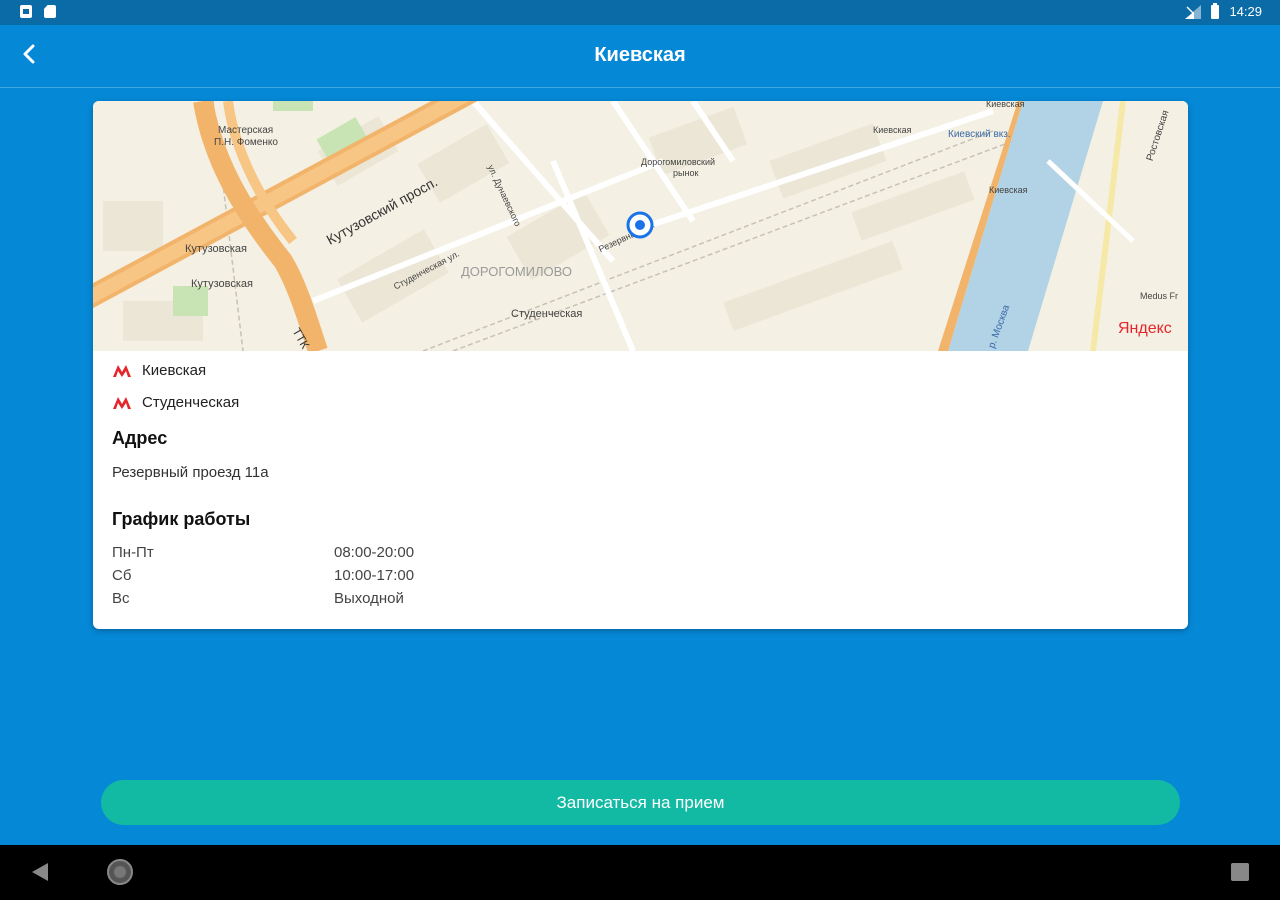 The height and width of the screenshot is (900, 1280). What do you see at coordinates (1223, 10) in the screenshot?
I see `status-bar-system: 14:29` at bounding box center [1223, 10].